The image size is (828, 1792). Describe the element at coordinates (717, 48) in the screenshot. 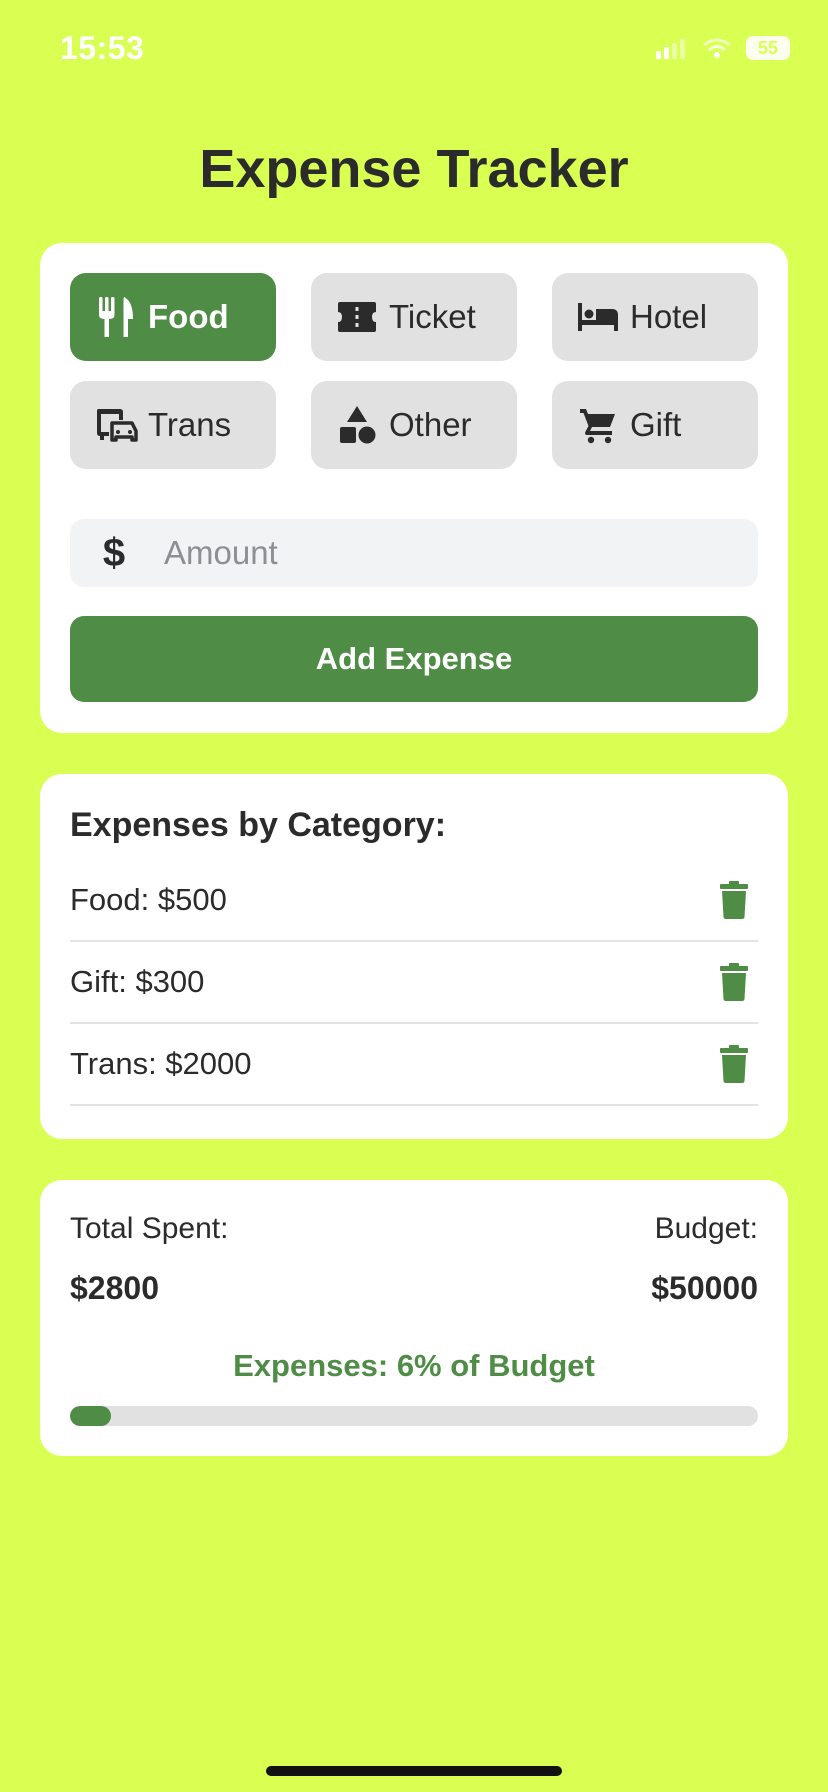

I see `wifi-icon` at that location.